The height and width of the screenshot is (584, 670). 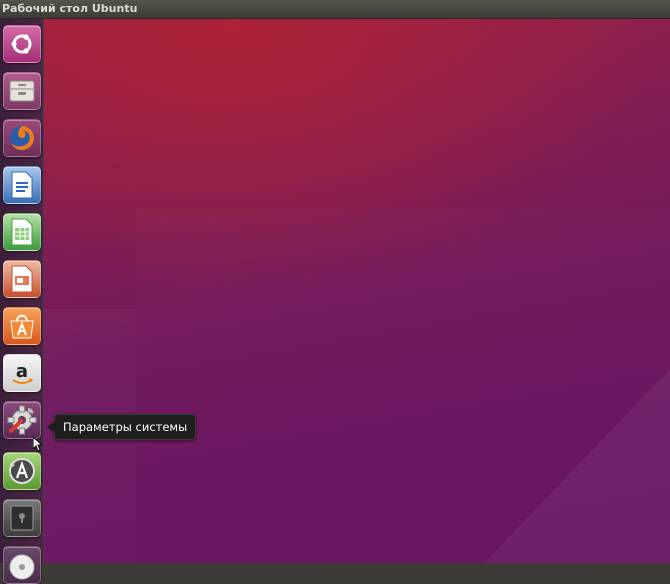 I want to click on svg-text: a, so click(x=22, y=371).